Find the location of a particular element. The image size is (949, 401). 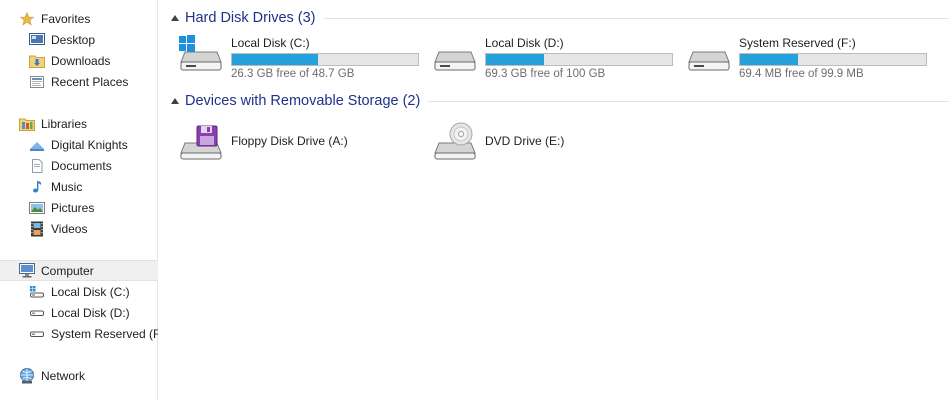

drive-tile-local-disk-d: Local Disk (D:) 69.3 GB free of 100 GB is located at coordinates (553, 59).